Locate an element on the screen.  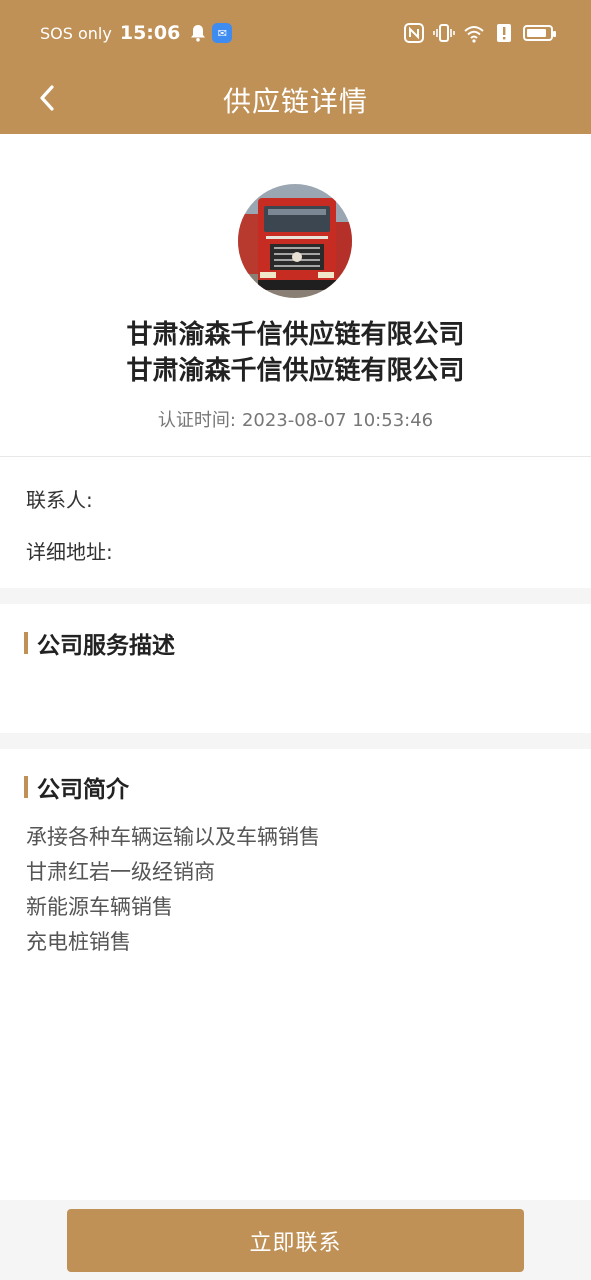
truck-image is located at coordinates (295, 241).